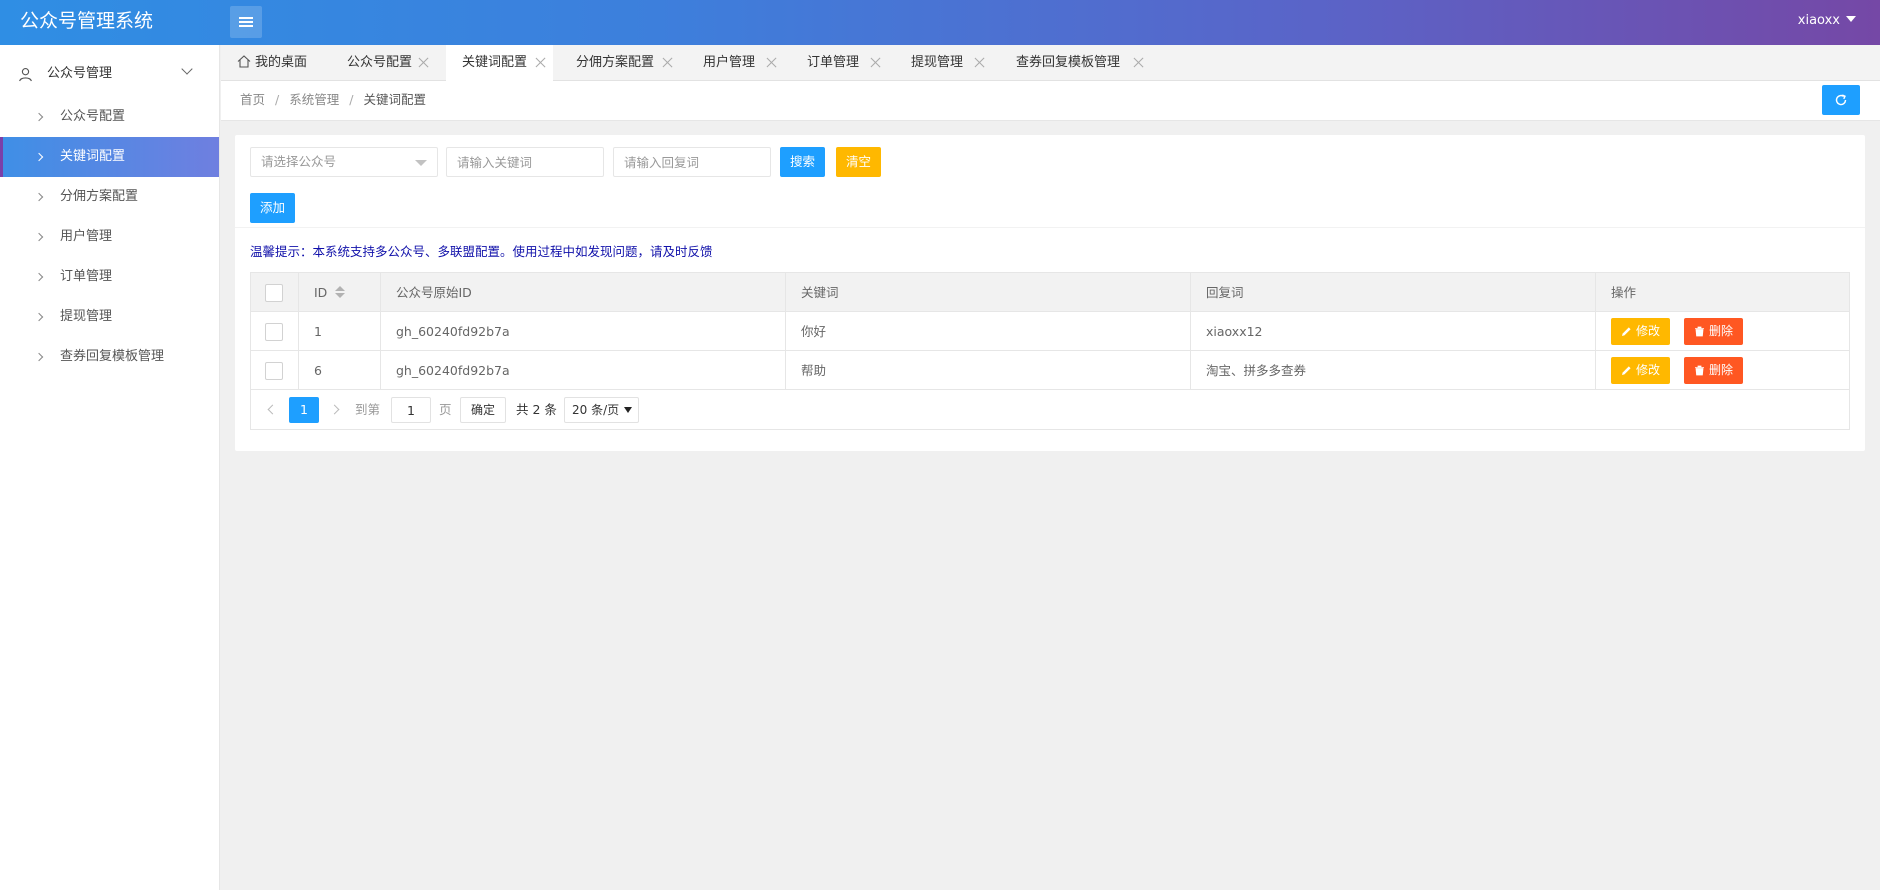  Describe the element at coordinates (988, 292) in the screenshot. I see `column-header-keyword: 关键词` at that location.